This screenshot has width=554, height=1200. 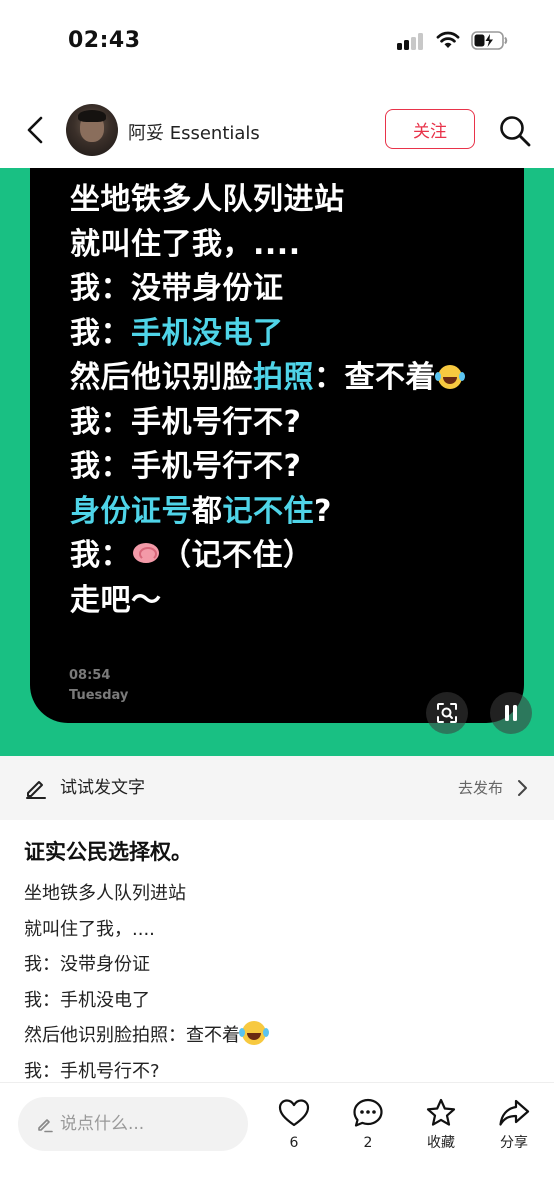 I want to click on post-title: 证实公民选择权。, so click(x=108, y=852).